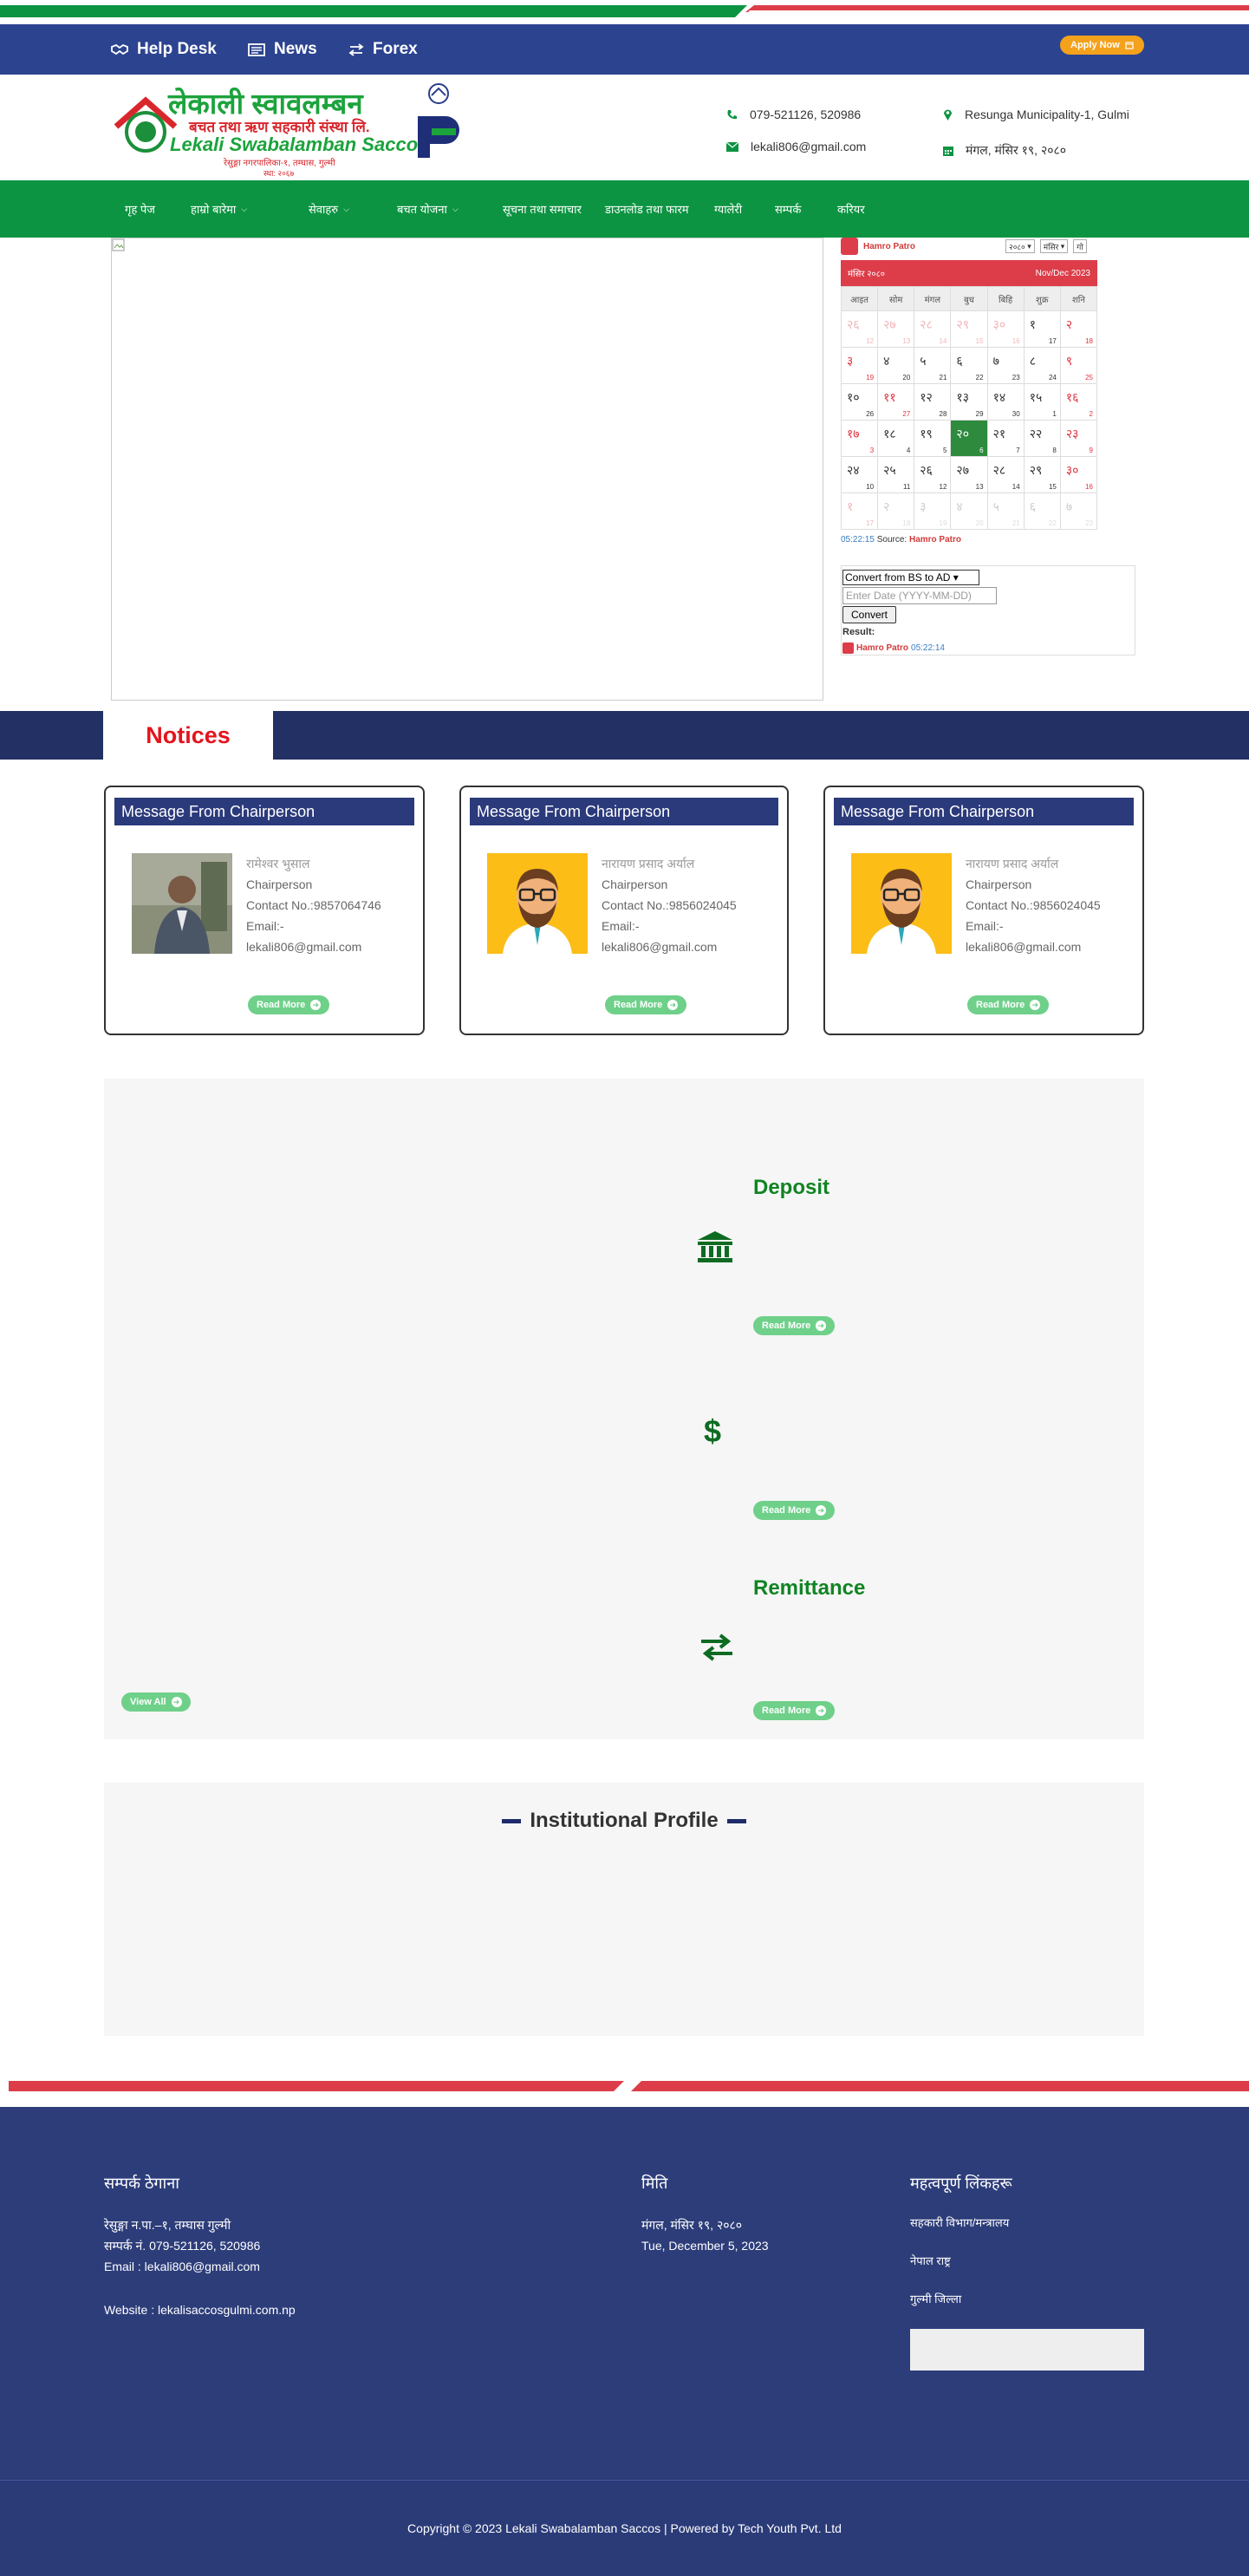  What do you see at coordinates (467, 470) in the screenshot?
I see `banner-slider` at bounding box center [467, 470].